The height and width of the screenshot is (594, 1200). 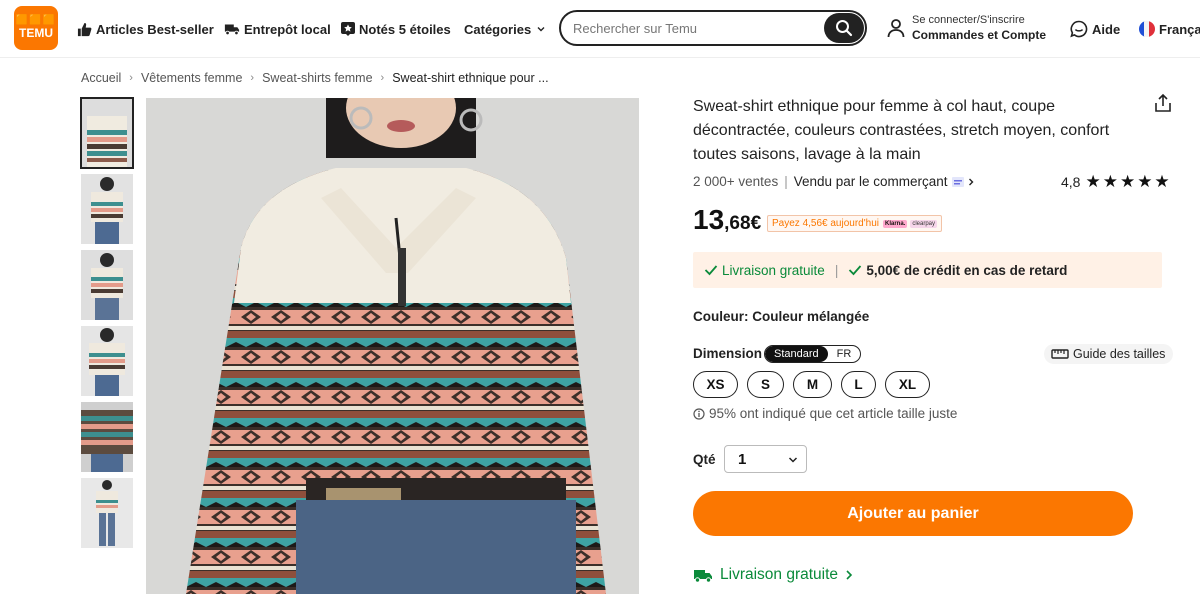 I want to click on search-bar, so click(x=713, y=28).